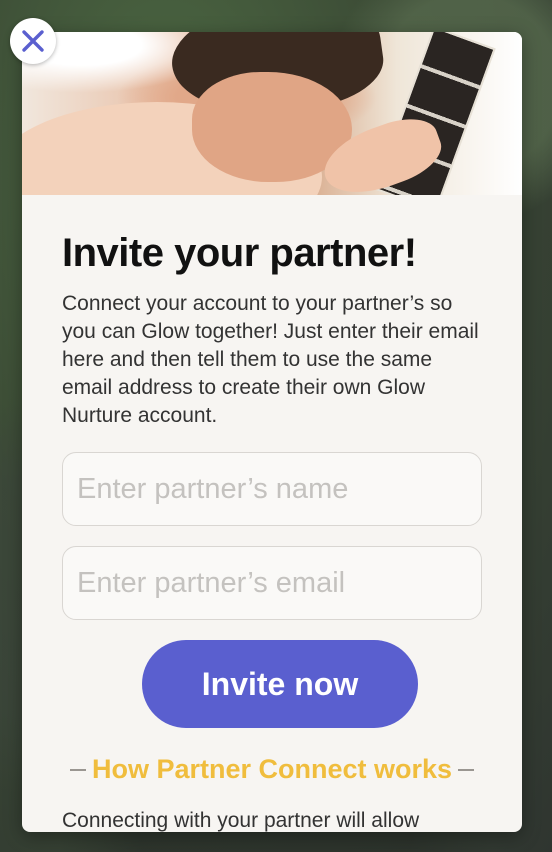  Describe the element at coordinates (241, 820) in the screenshot. I see `peek-text: Connecting with your partner will allow` at that location.